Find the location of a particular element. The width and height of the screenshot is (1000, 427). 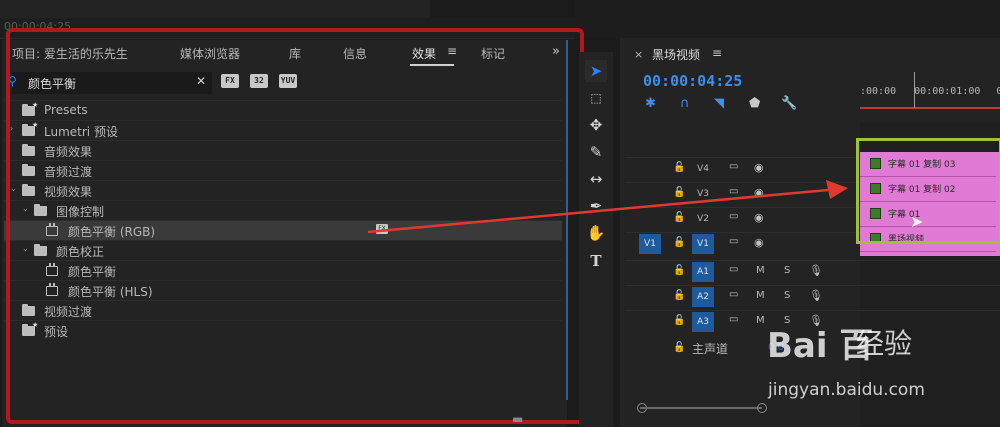

playhead is located at coordinates (914, 90).